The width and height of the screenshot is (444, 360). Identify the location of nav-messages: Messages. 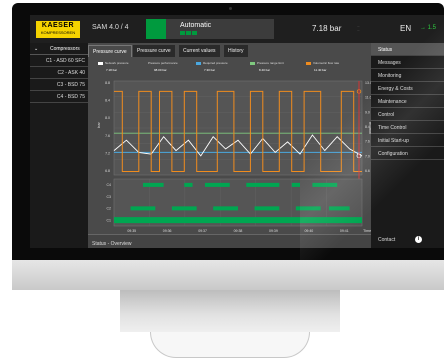
(407, 62).